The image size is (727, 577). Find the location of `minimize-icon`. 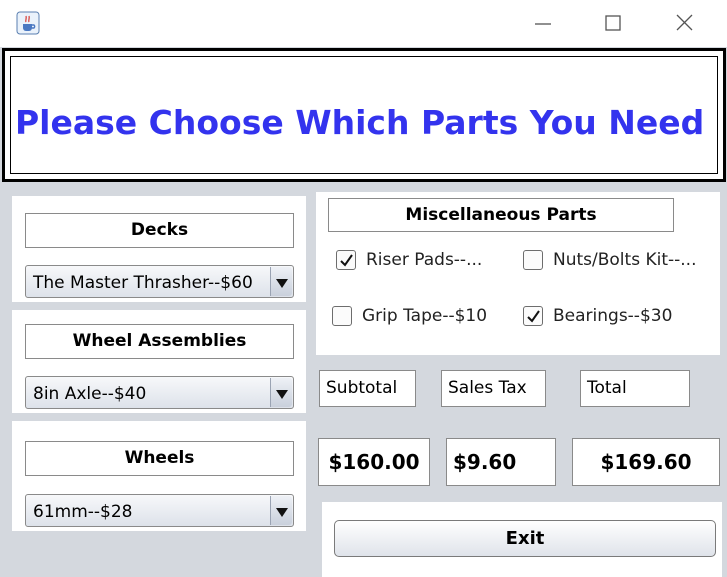

minimize-icon is located at coordinates (543, 23).